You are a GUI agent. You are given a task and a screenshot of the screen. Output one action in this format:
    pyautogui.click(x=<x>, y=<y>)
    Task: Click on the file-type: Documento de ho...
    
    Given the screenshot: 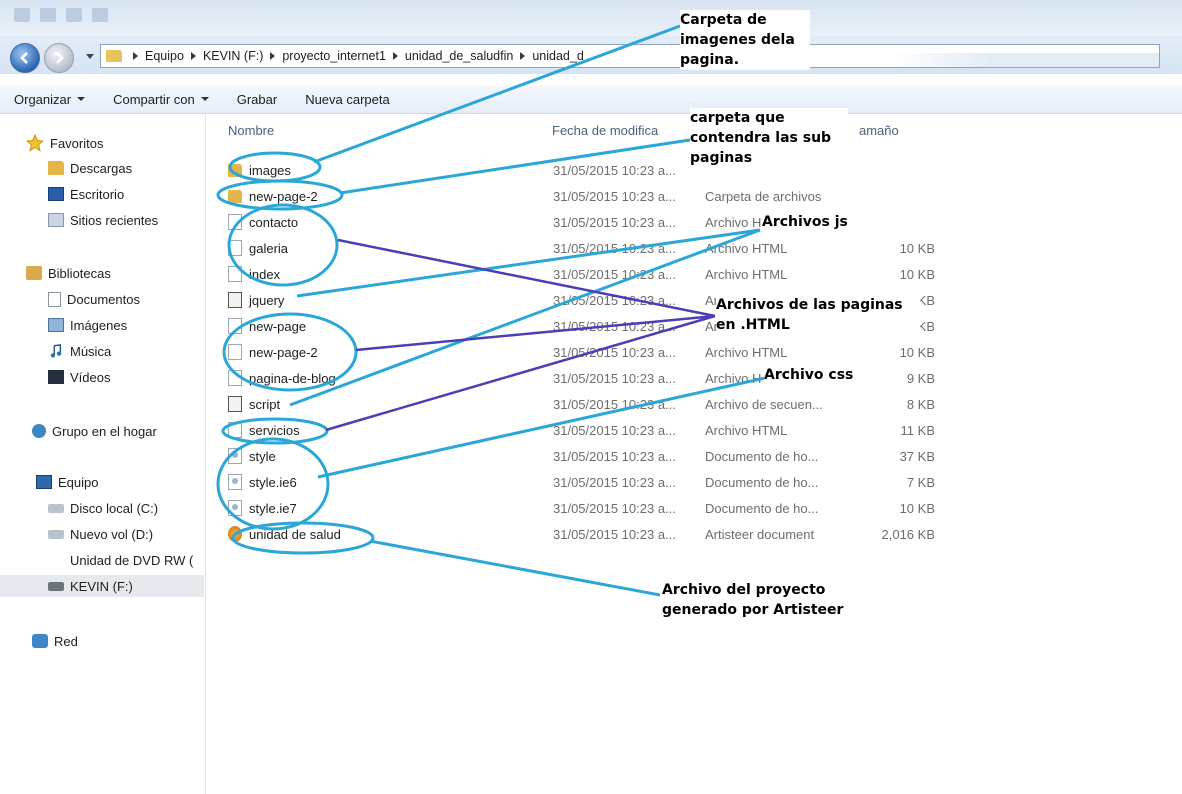 What is the action you would take?
    pyautogui.click(x=762, y=456)
    